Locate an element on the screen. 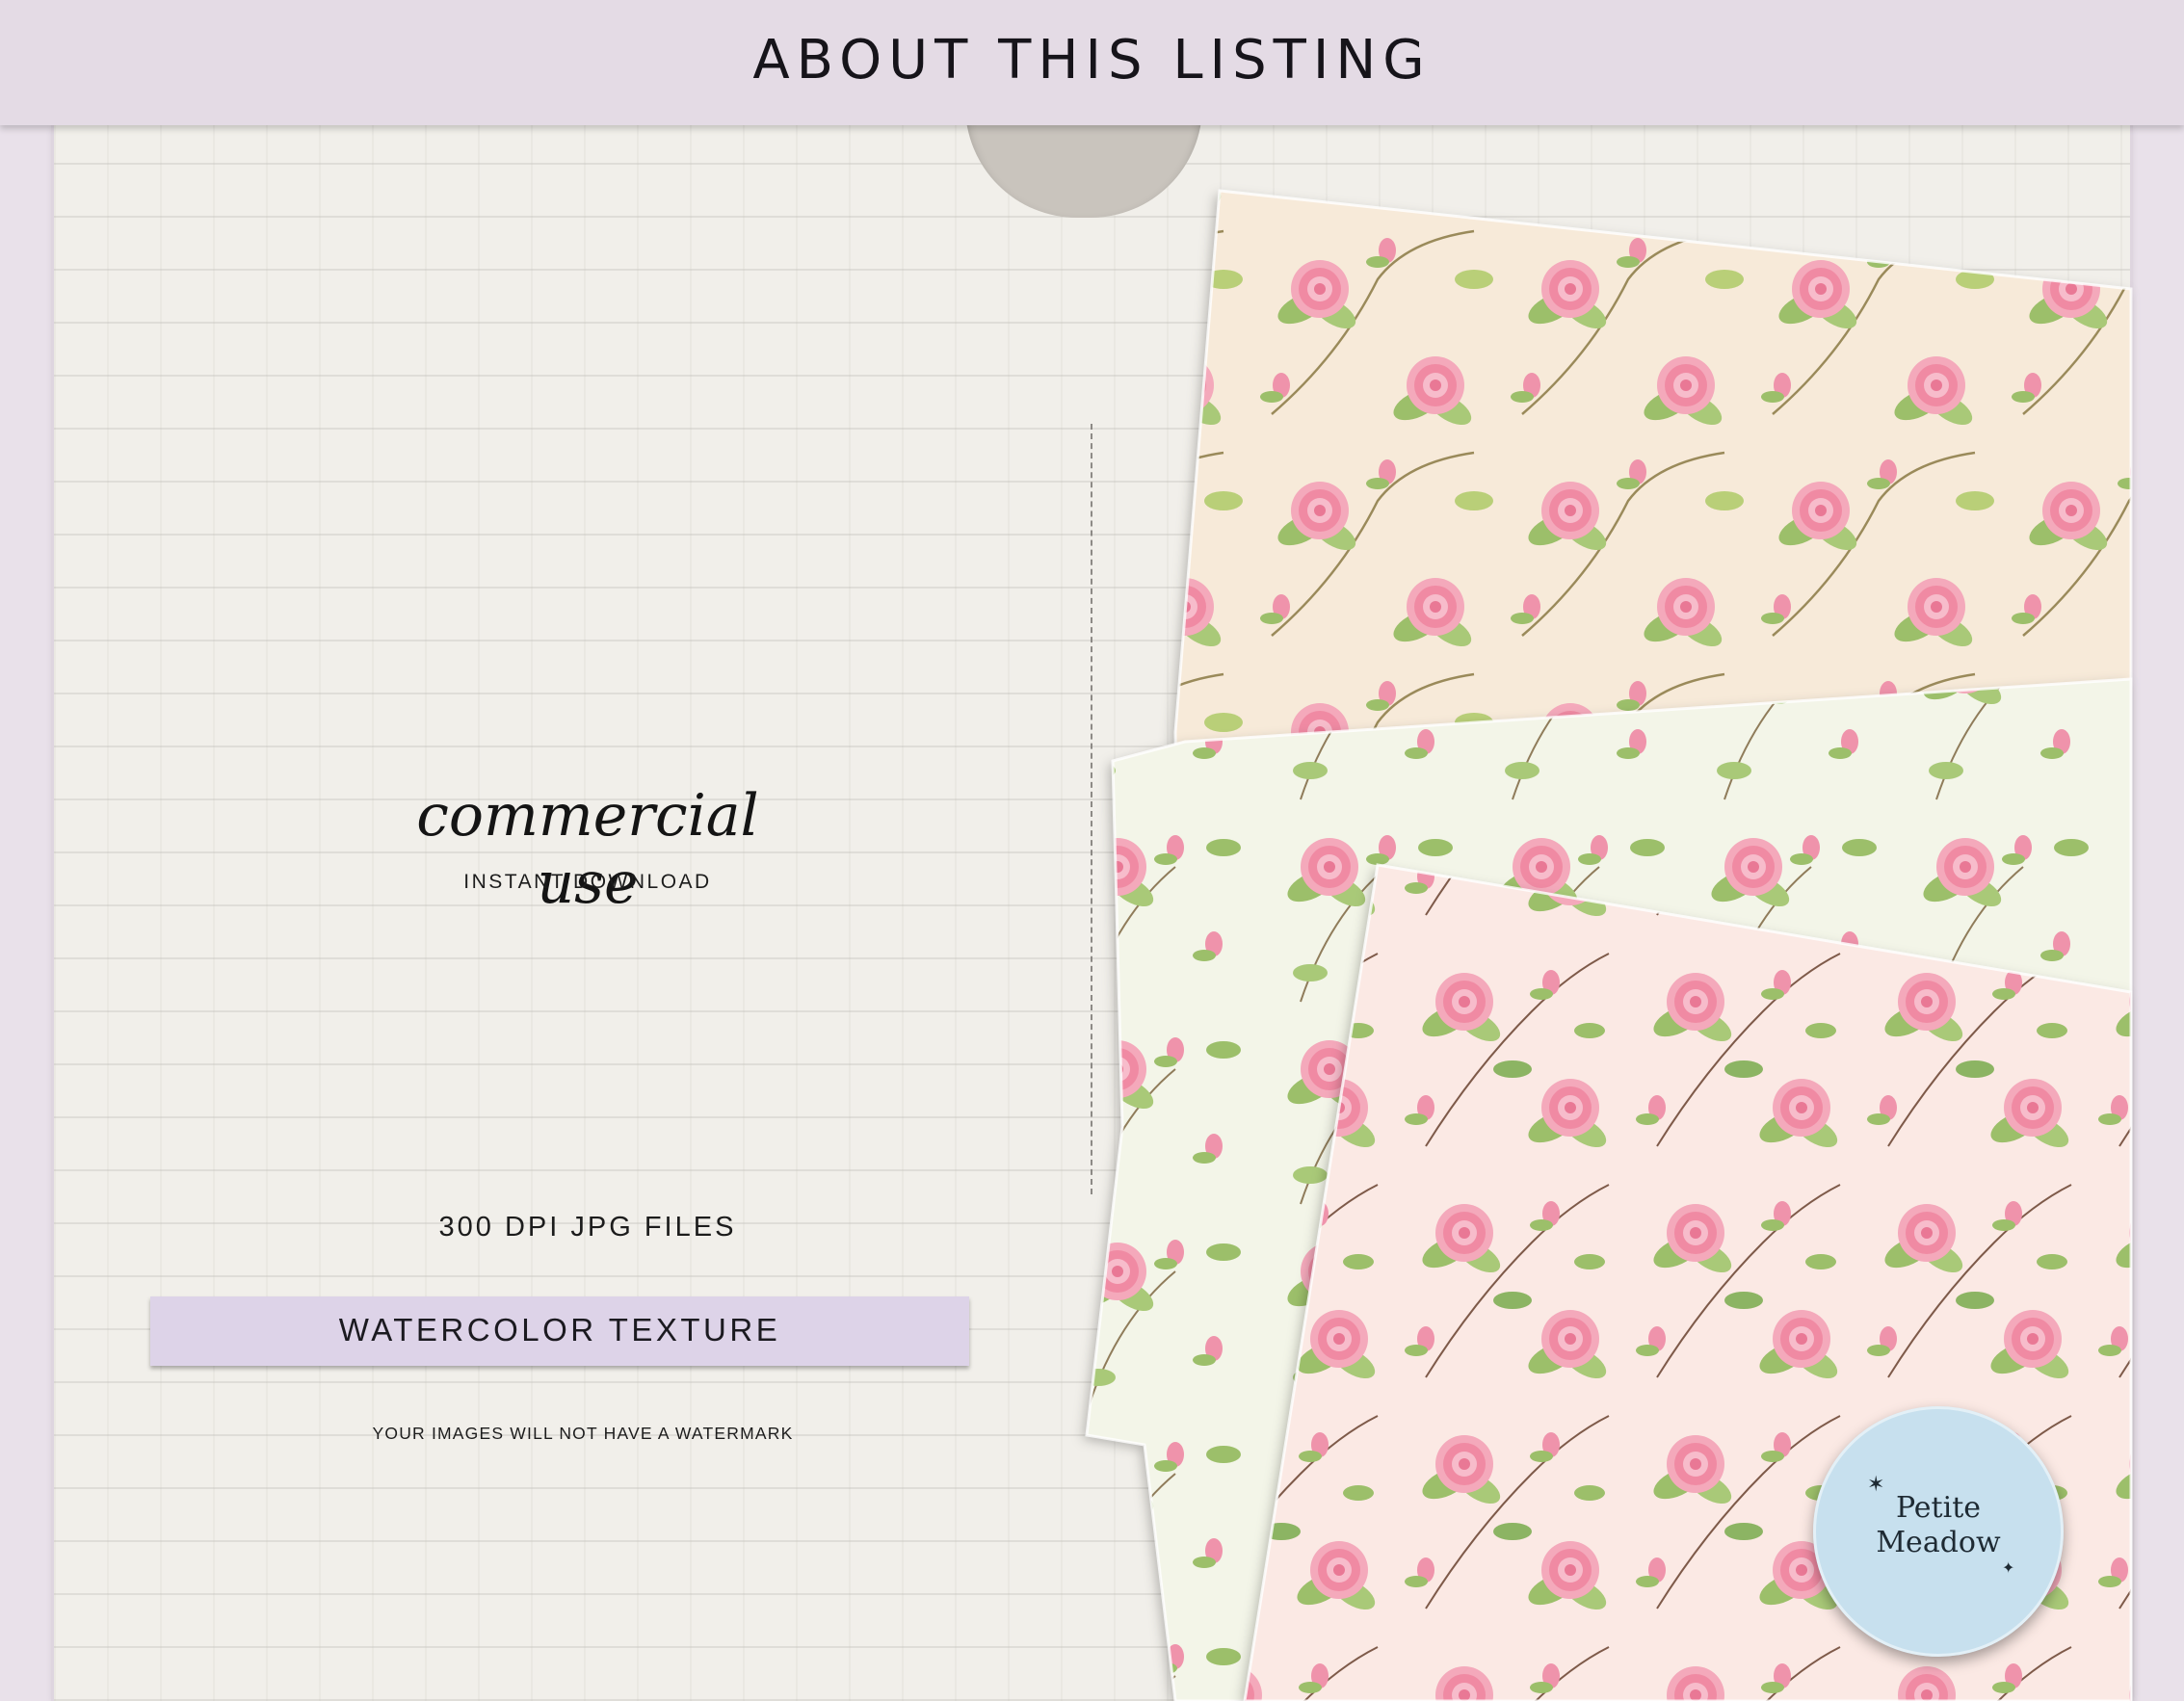 The width and height of the screenshot is (2184, 1701). logo-line-meadow: Meadow is located at coordinates (1939, 1542).